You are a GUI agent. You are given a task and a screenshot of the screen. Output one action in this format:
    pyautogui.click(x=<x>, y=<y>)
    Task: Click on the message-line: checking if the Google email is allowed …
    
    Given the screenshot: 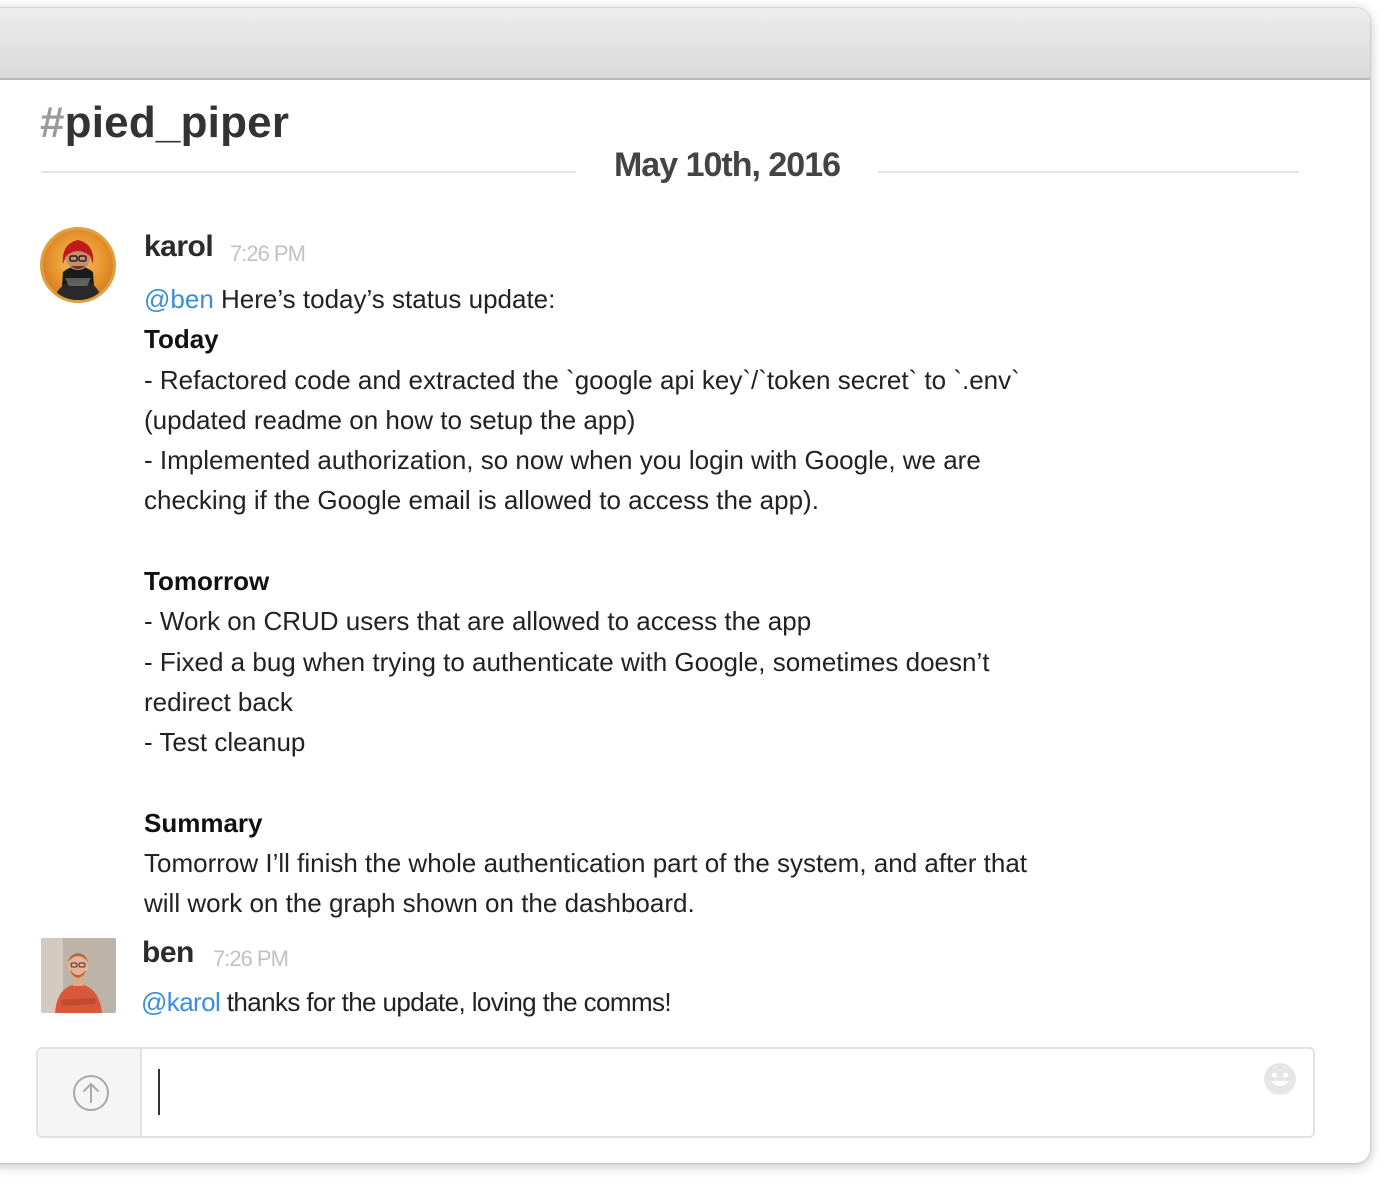 What is the action you would take?
    pyautogui.click(x=481, y=500)
    